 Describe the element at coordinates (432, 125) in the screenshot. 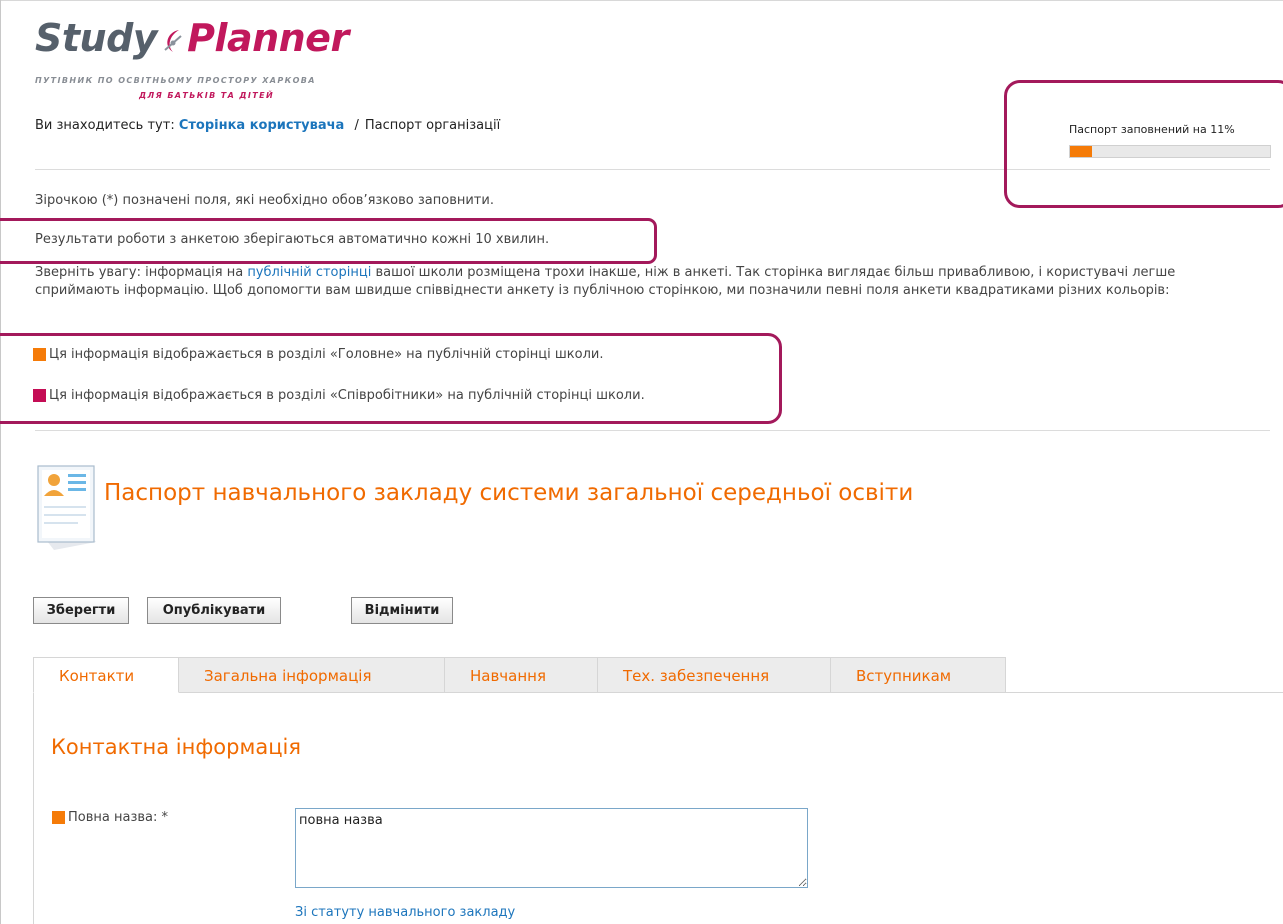

I see `breadcrumb-current: Паспорт організації` at that location.